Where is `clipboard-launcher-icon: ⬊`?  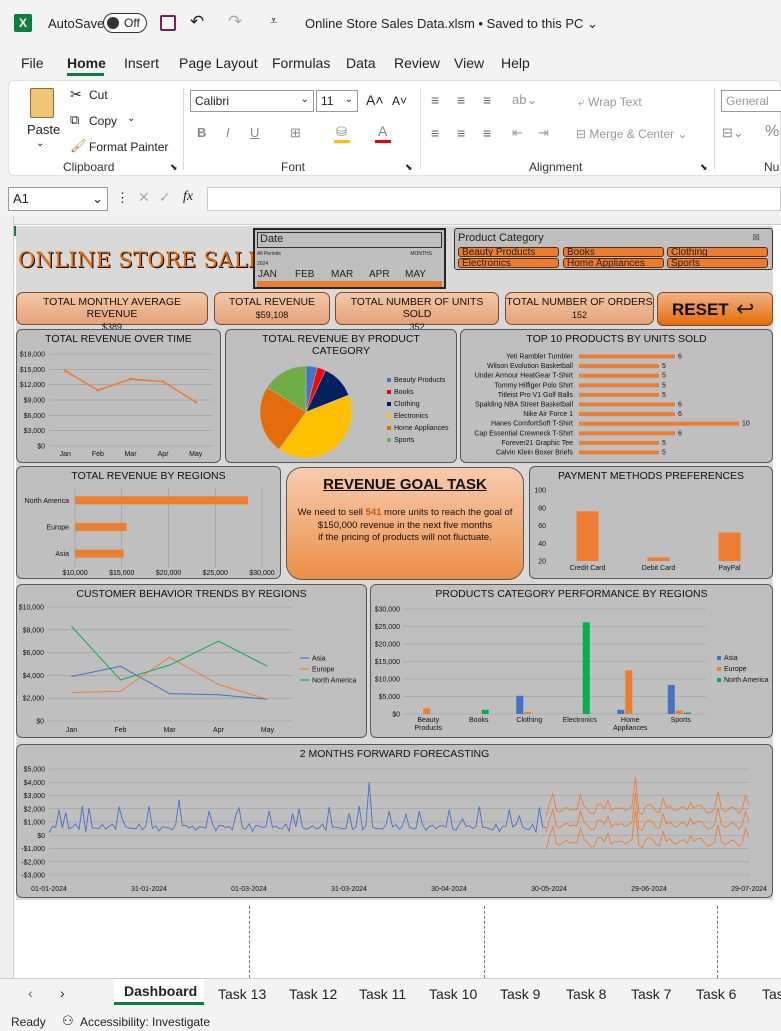 clipboard-launcher-icon: ⬊ is located at coordinates (174, 167).